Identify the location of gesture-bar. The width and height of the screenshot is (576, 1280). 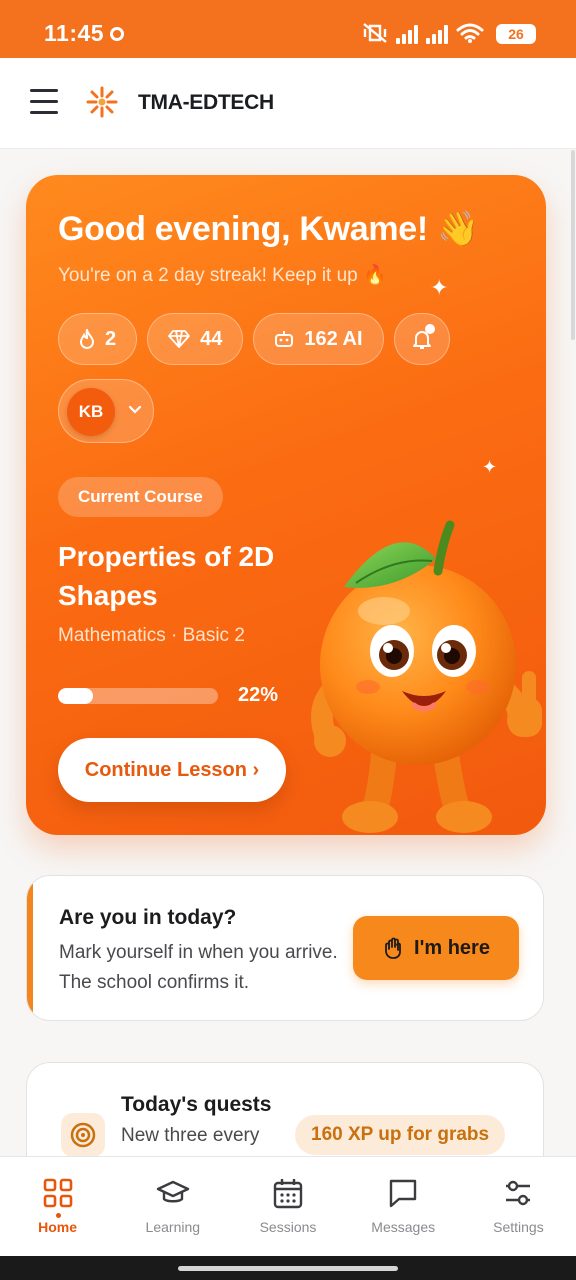
(288, 1268).